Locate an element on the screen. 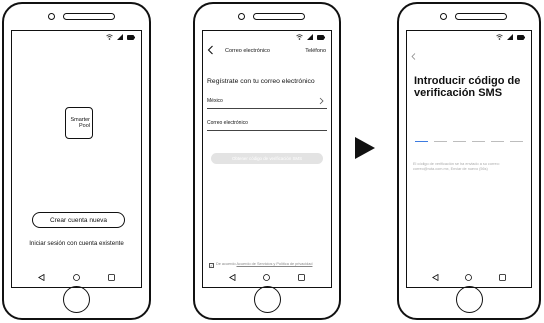  get-code-button: Obtener código de verificación SMS is located at coordinates (267, 158).